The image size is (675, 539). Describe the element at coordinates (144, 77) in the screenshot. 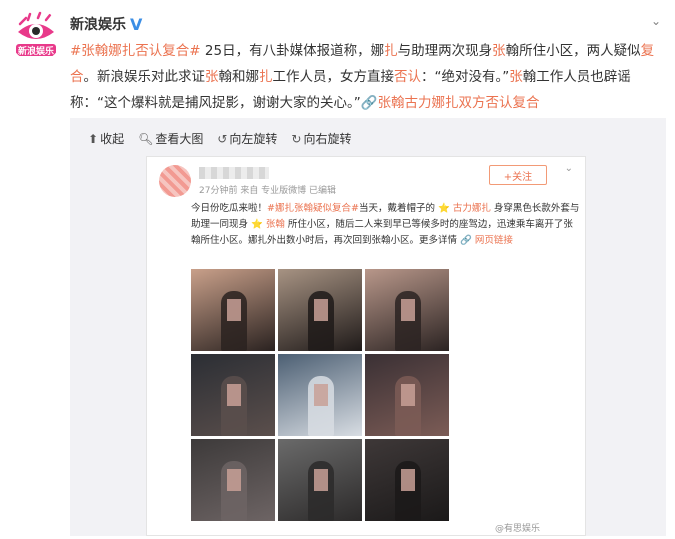

I see `post-text-segment: 。新浪娱乐对此求证` at that location.